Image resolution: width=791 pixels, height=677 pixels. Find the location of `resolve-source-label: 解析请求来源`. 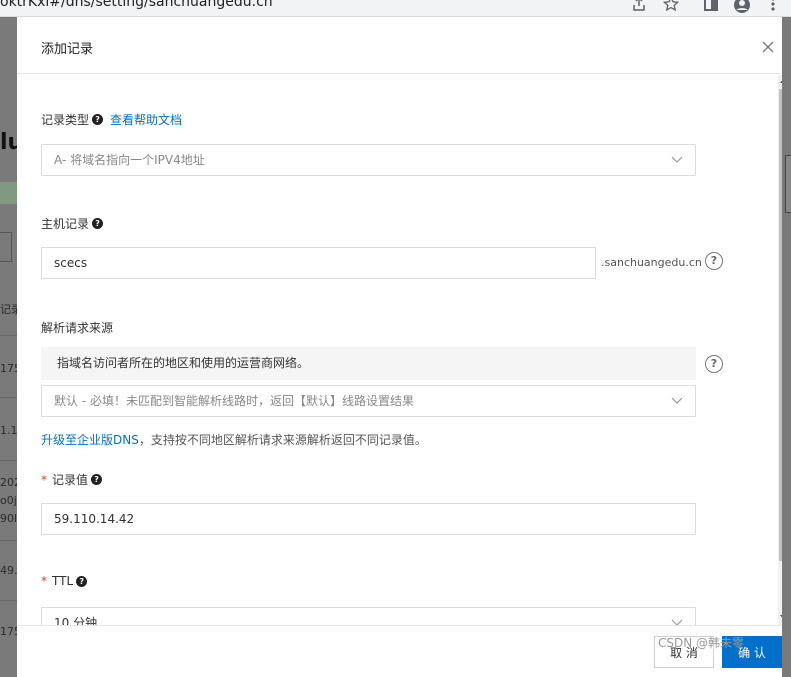

resolve-source-label: 解析请求来源 is located at coordinates (77, 328).